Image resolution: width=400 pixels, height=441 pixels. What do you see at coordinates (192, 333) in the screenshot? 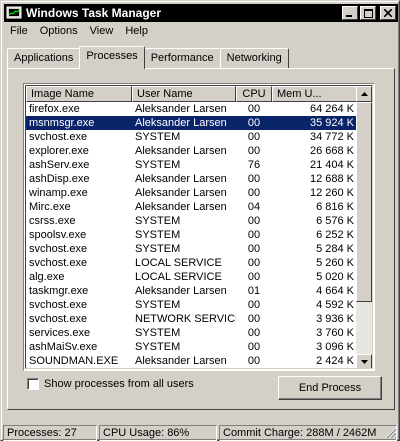
I see `process-row: services.exe SYSTEM 00 3 760 K` at bounding box center [192, 333].